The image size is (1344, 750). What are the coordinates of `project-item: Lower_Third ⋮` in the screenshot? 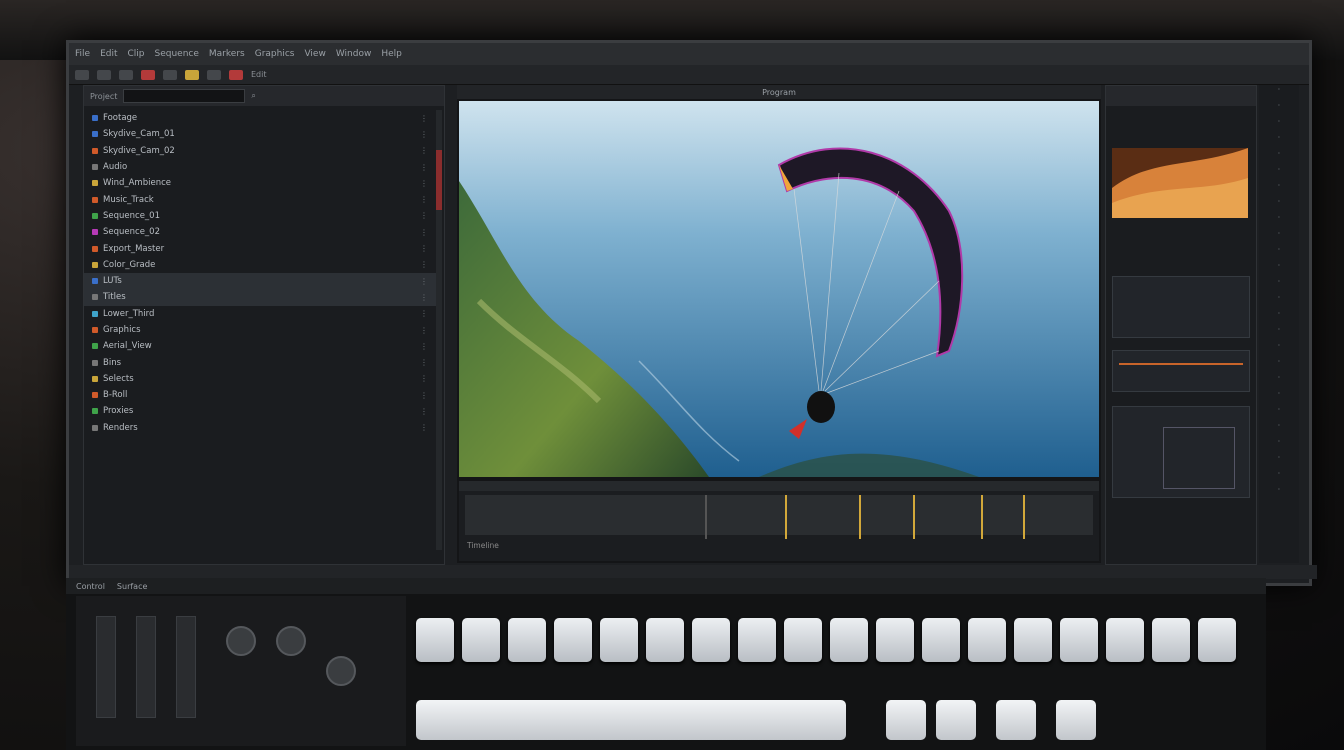 It's located at (260, 314).